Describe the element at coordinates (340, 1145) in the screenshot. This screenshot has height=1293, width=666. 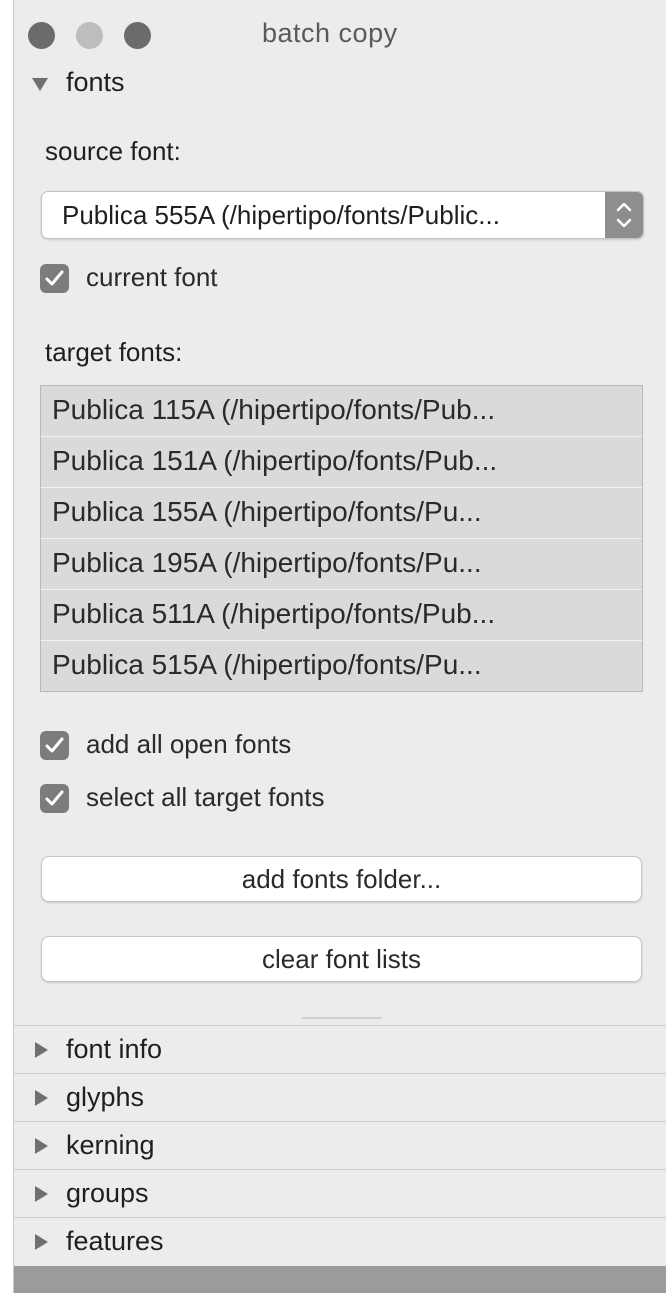
I see `section-header-kerning: kerning` at that location.